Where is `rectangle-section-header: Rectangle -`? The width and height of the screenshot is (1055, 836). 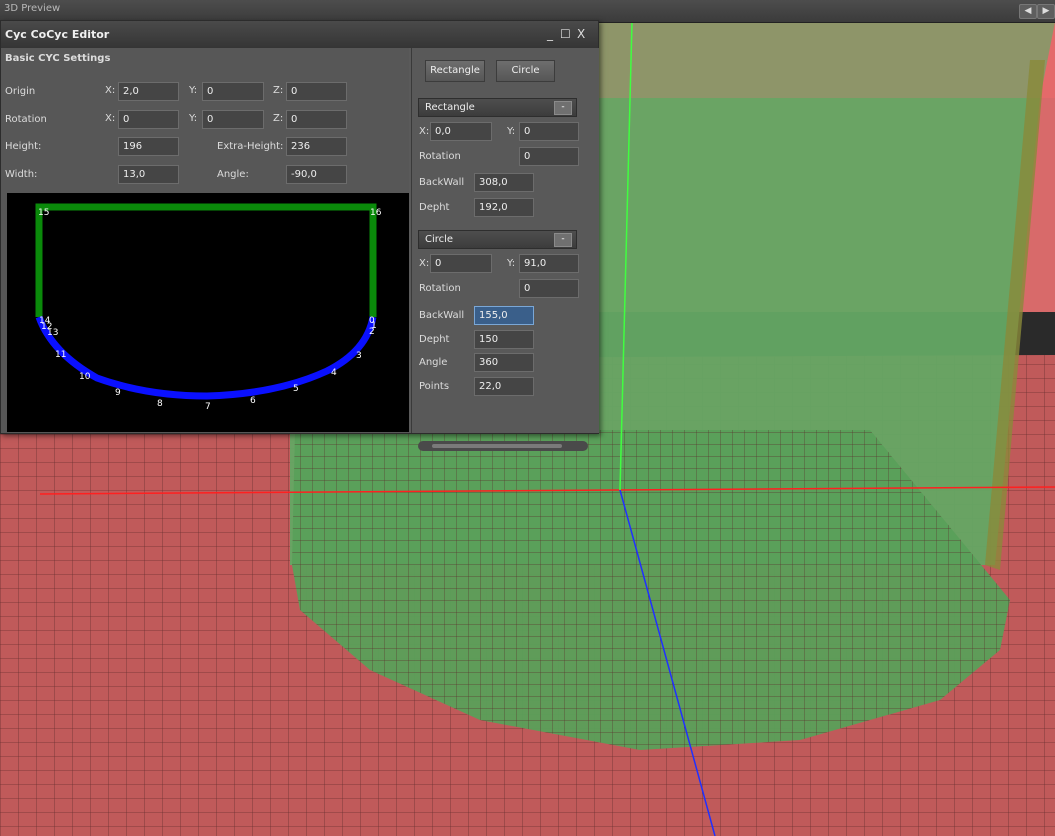
rectangle-section-header: Rectangle - is located at coordinates (497, 107).